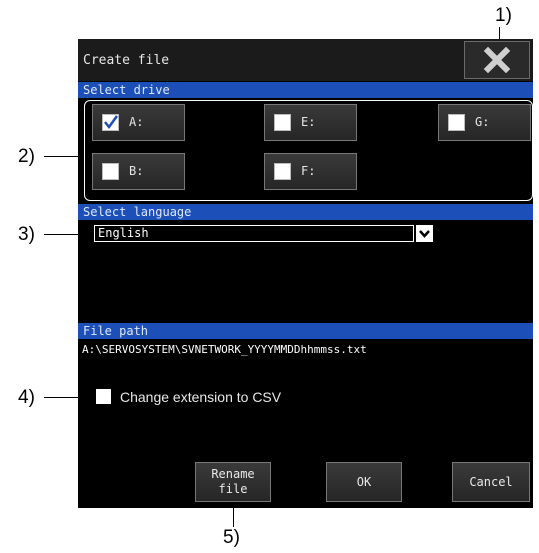 The width and height of the screenshot is (539, 553). What do you see at coordinates (254, 233) in the screenshot?
I see `language-select: English` at bounding box center [254, 233].